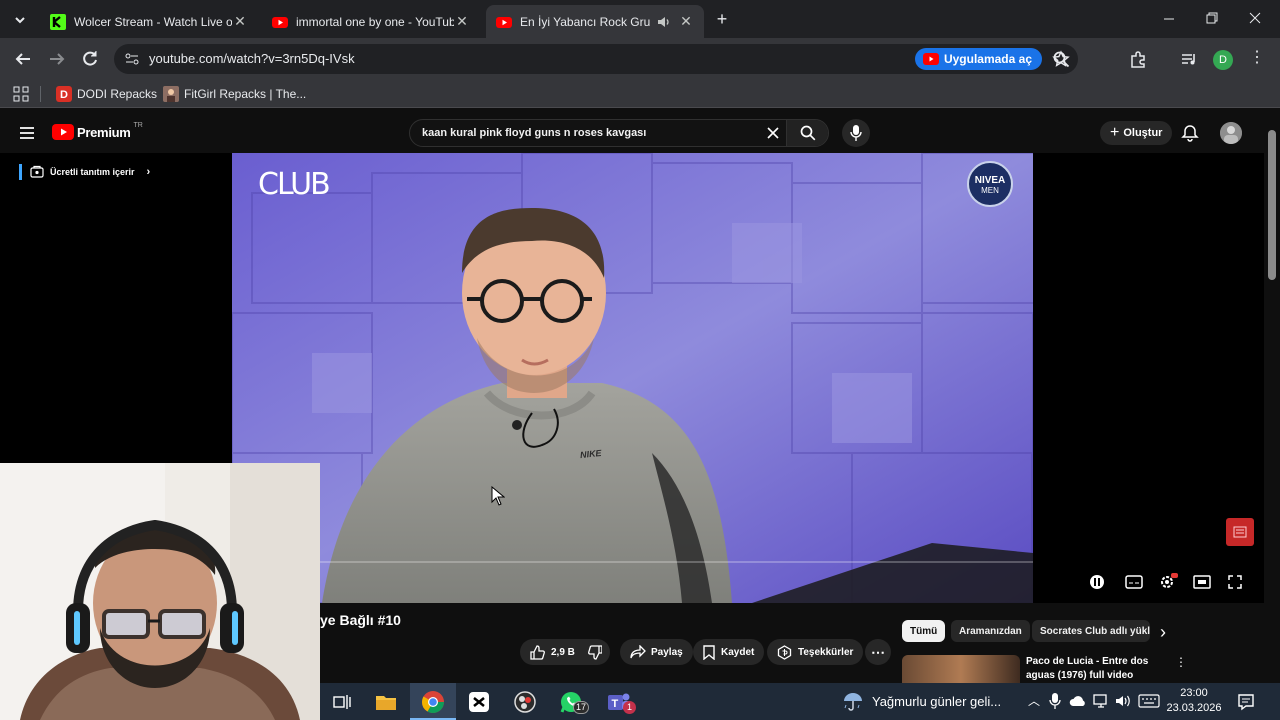 This screenshot has width=1280, height=720. I want to click on zoom-search-icon, so click(1061, 59).